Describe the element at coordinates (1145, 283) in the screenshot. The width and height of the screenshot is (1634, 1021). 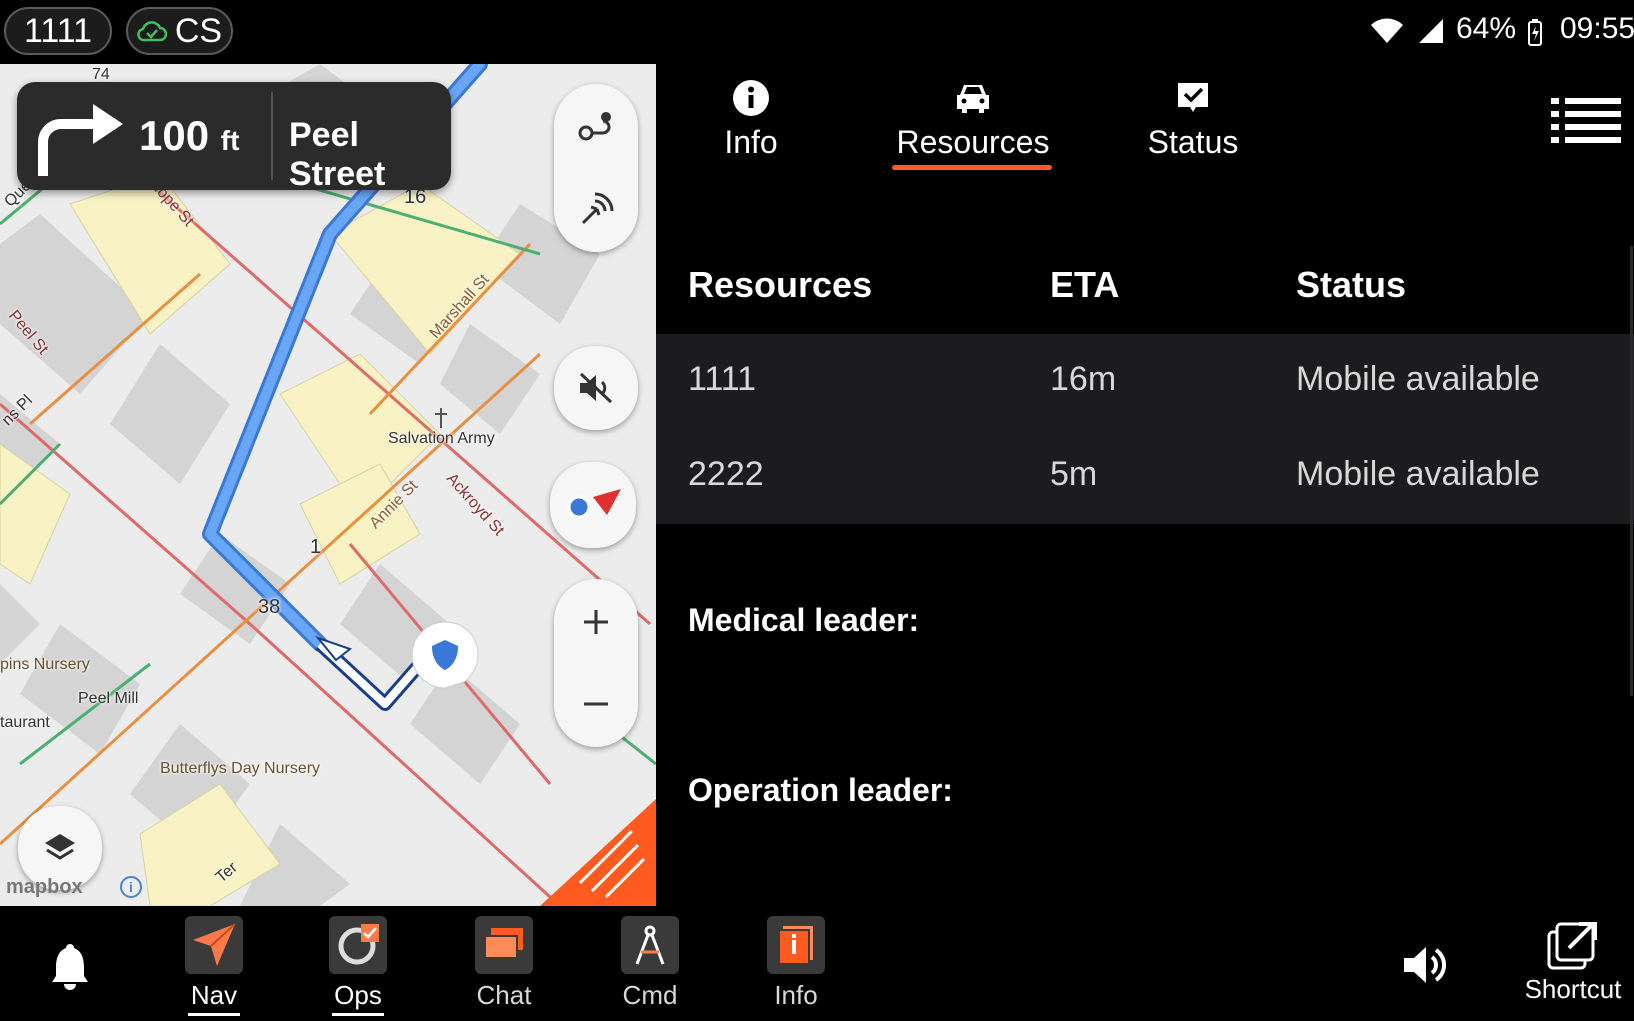
I see `resources-table-header: Resources ETA Status` at that location.